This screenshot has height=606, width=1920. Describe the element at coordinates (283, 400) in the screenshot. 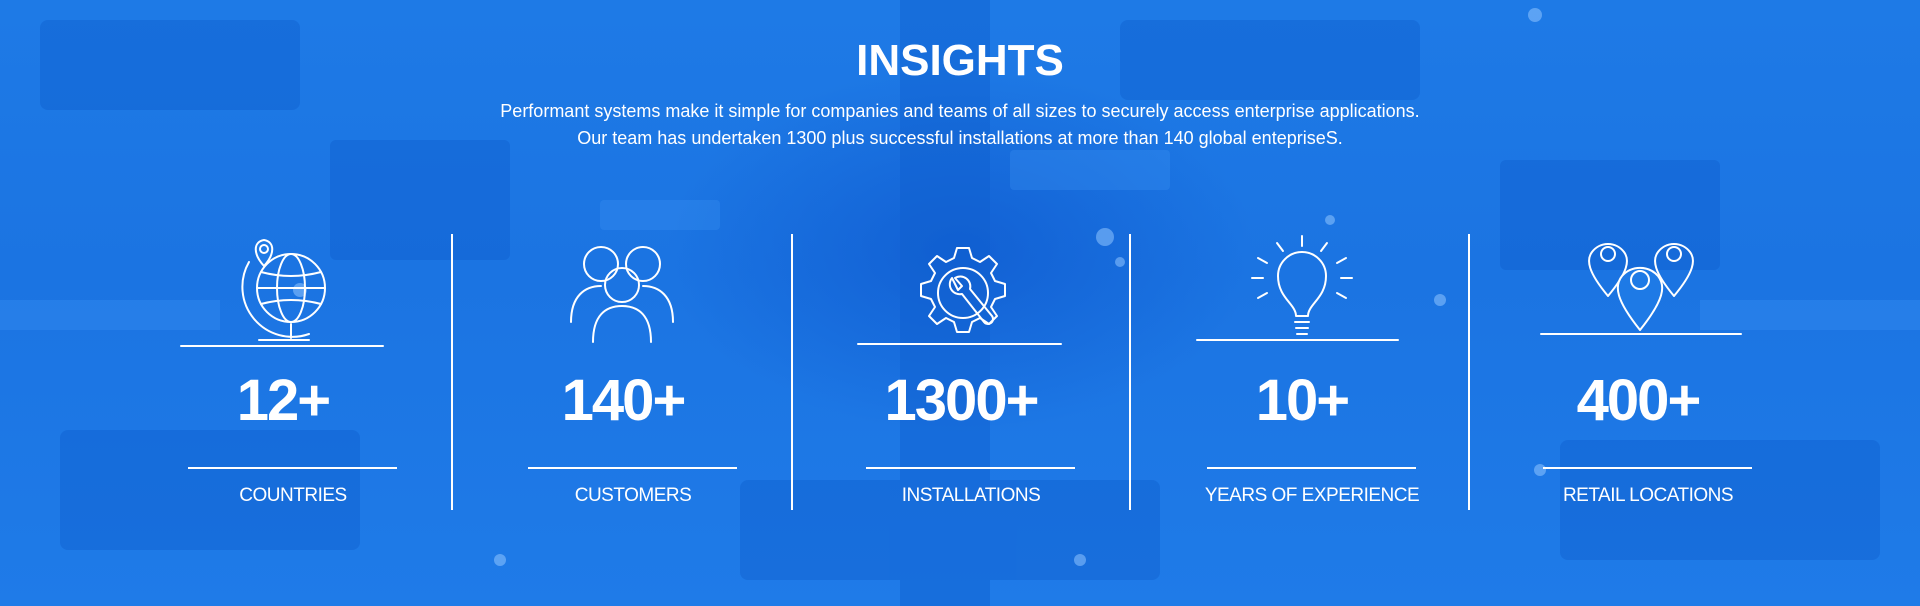

I see `stat-value: 12+` at that location.